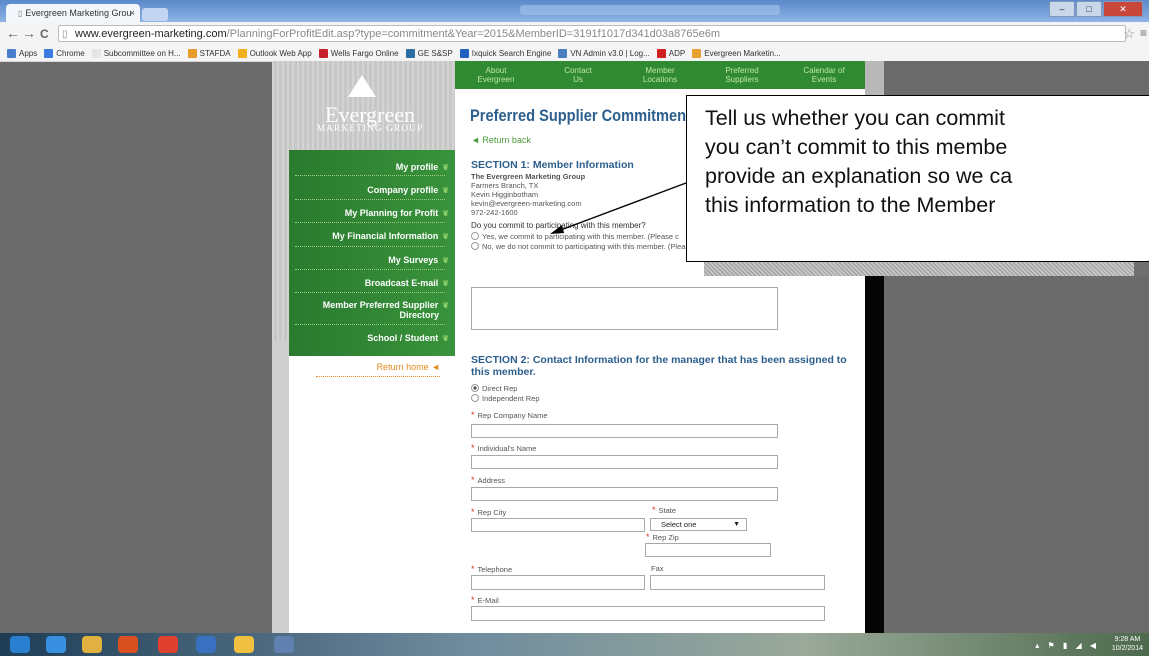 This screenshot has height=656, width=1149. What do you see at coordinates (1067, 645) in the screenshot?
I see `system-tray-icons: ▴ ⚑ ▮ ◢ ◀` at bounding box center [1067, 645].